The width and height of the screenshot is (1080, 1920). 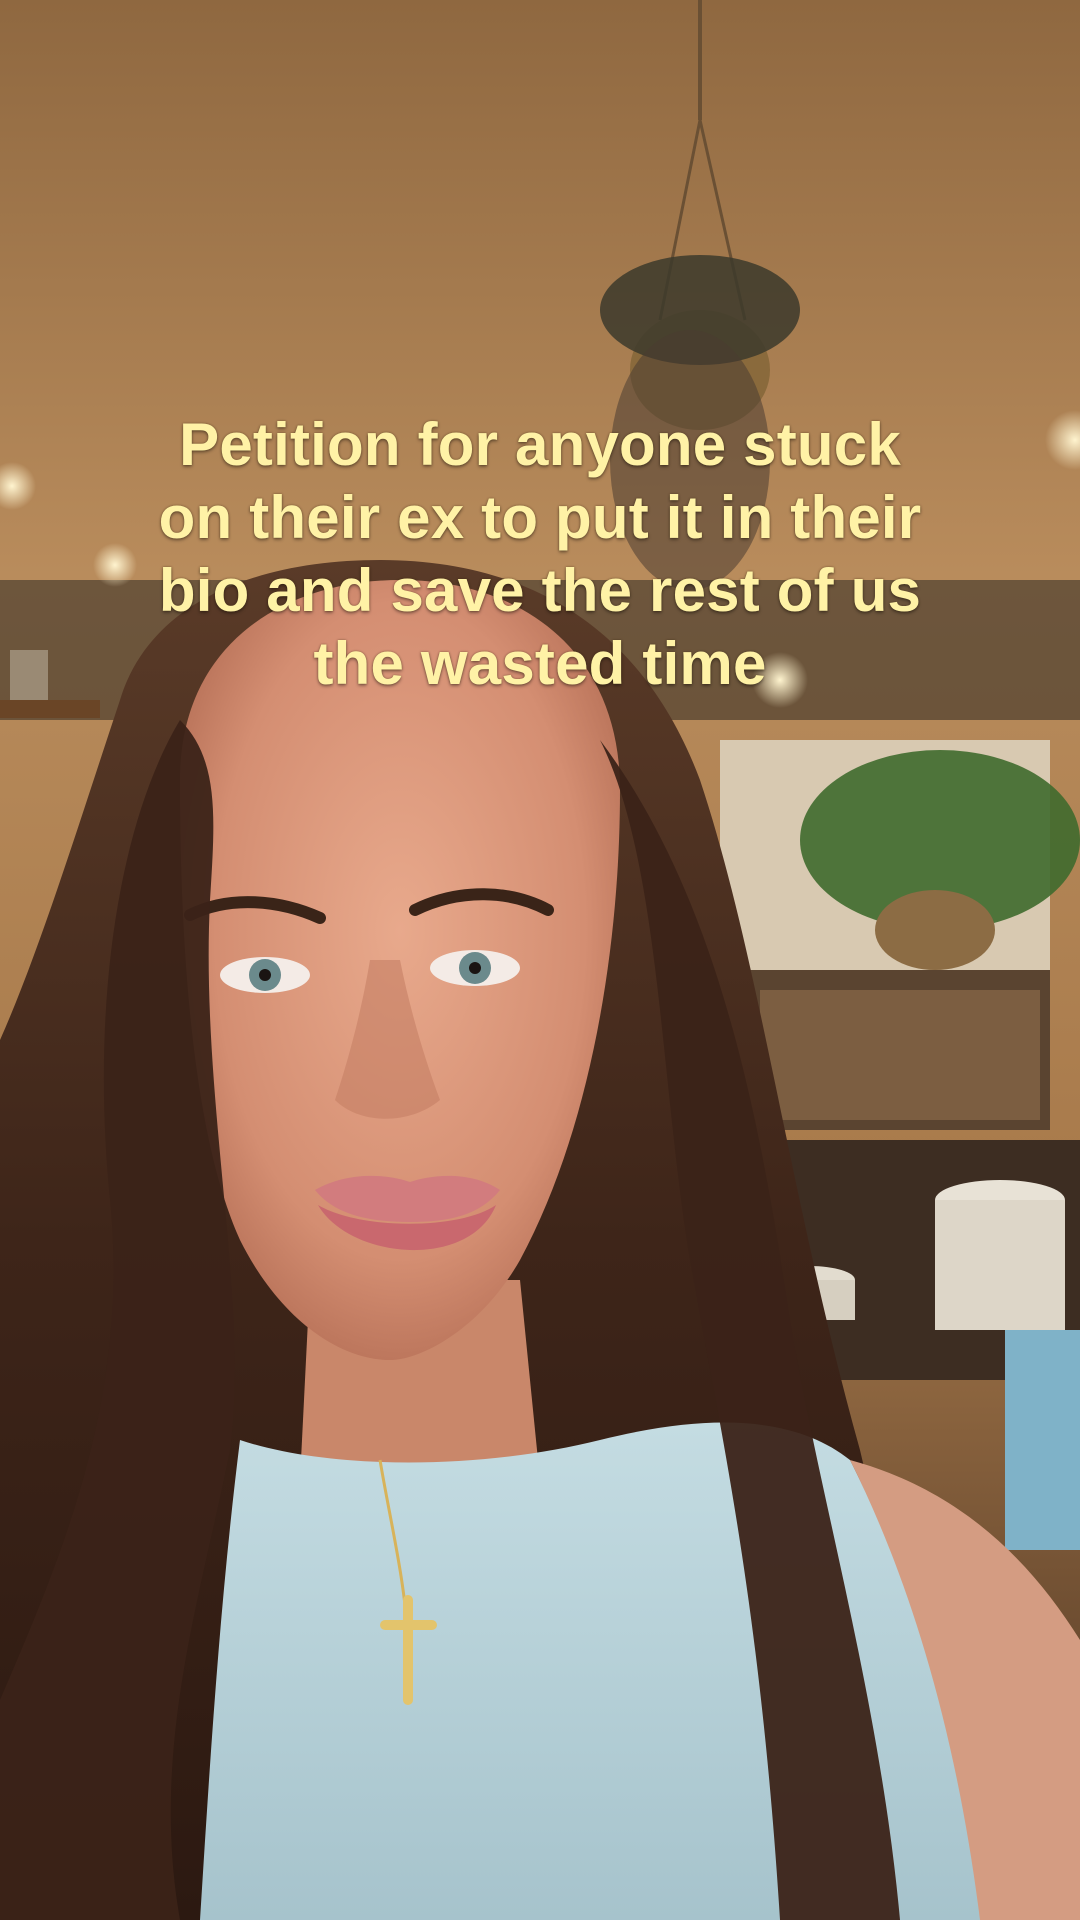 What do you see at coordinates (540, 517) in the screenshot?
I see `caption-line: on their ex to put it in their` at bounding box center [540, 517].